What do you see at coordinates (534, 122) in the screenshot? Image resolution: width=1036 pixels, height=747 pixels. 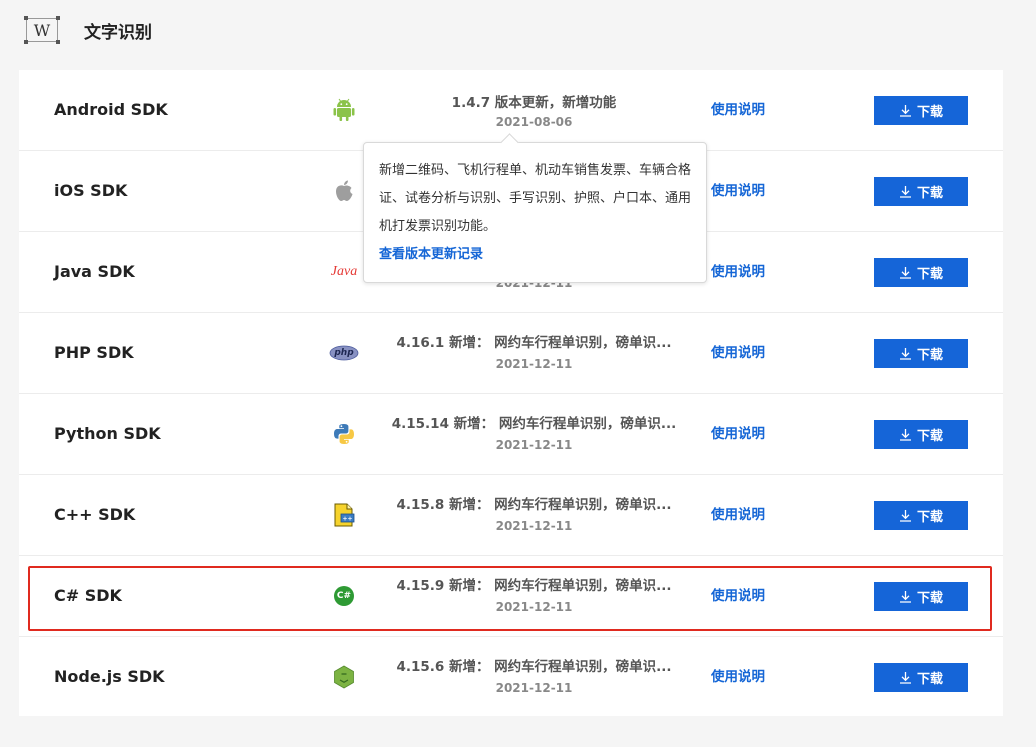 I see `release-date: 2021-08-06` at bounding box center [534, 122].